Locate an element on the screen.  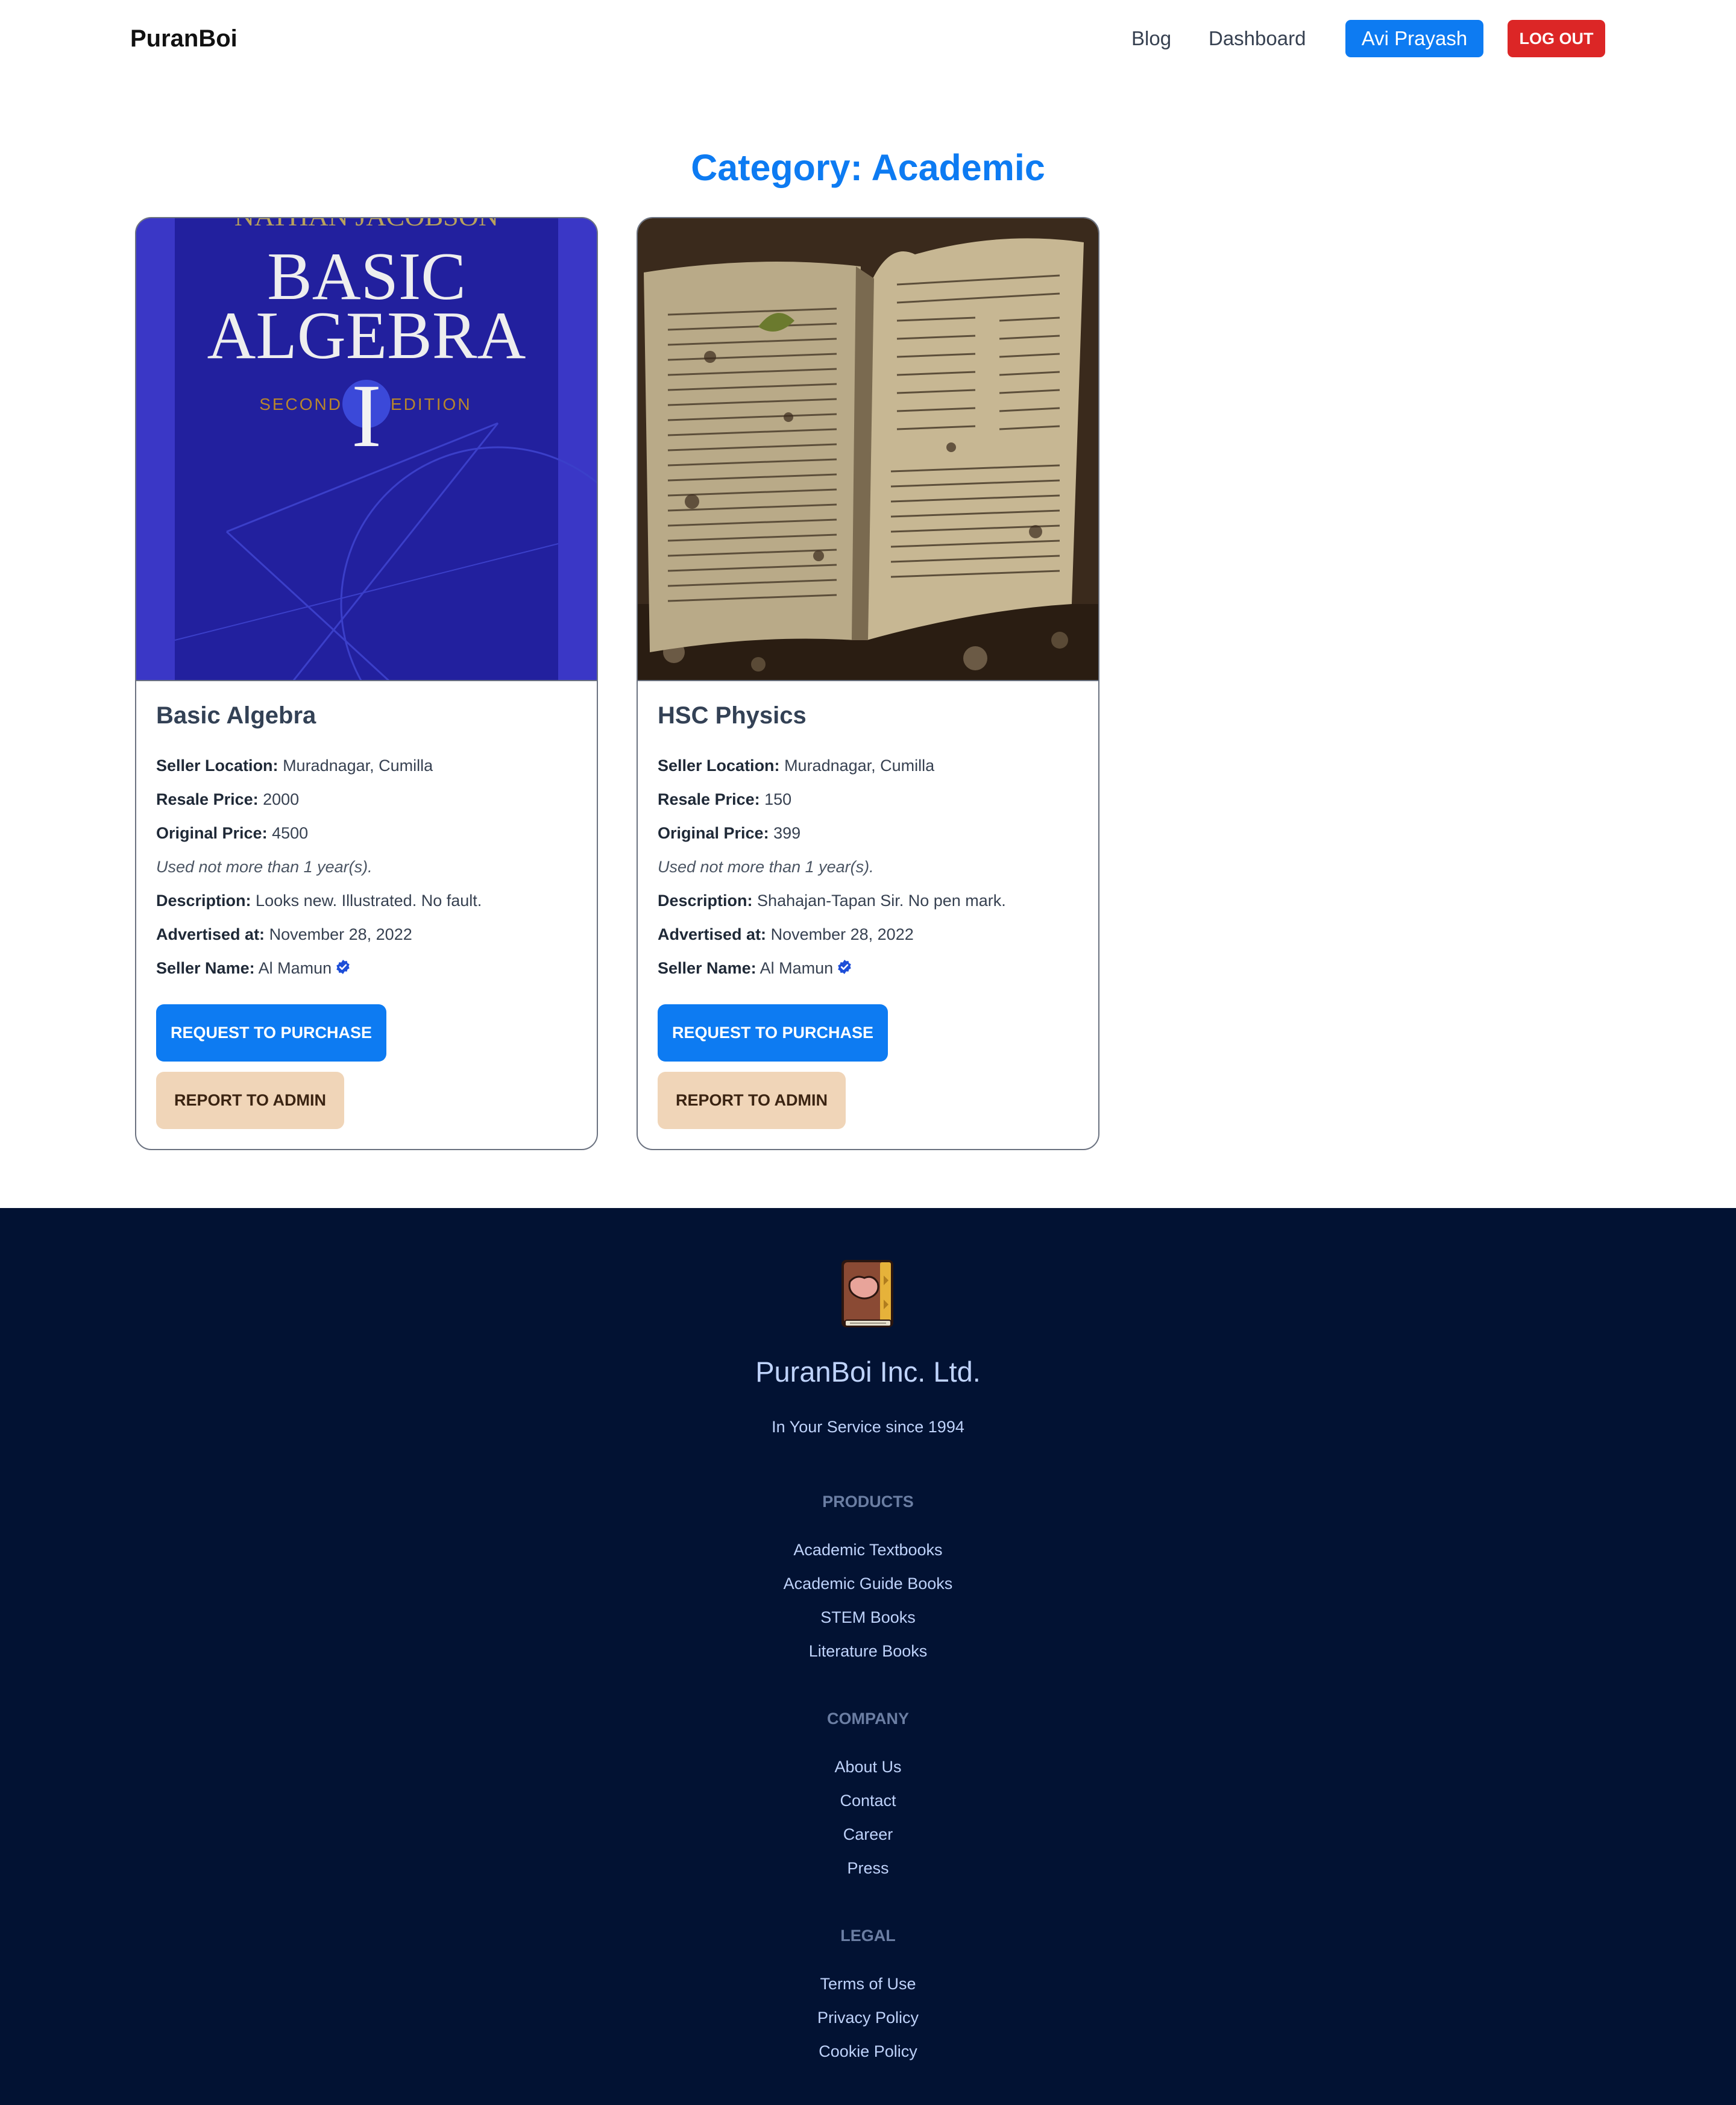
original-price-row: Original Price: 399 is located at coordinates (869, 833).